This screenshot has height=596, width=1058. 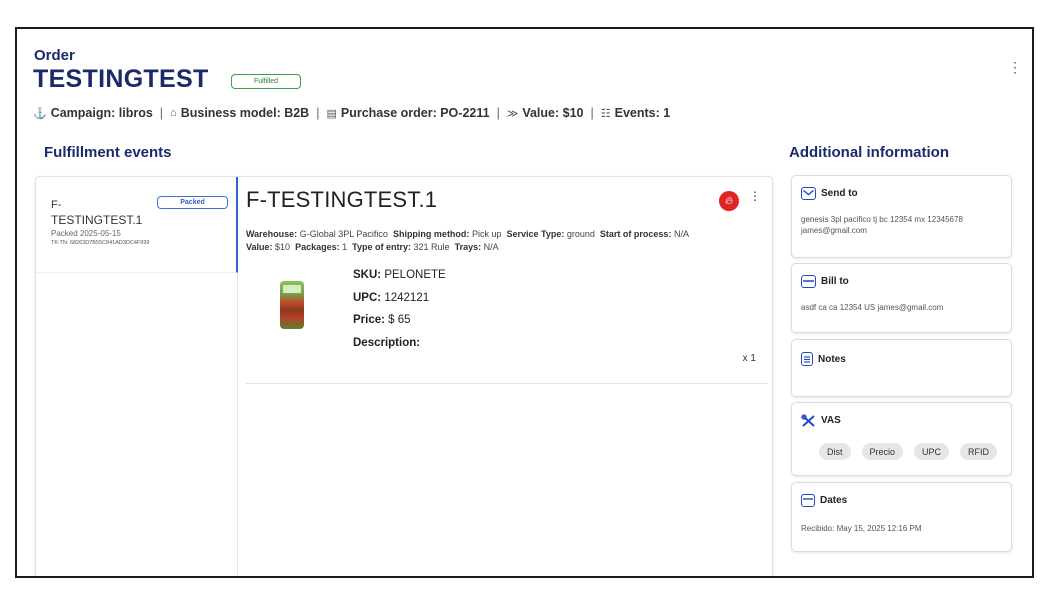 What do you see at coordinates (1015, 67) in the screenshot?
I see `more-options-icon: ⋮` at bounding box center [1015, 67].